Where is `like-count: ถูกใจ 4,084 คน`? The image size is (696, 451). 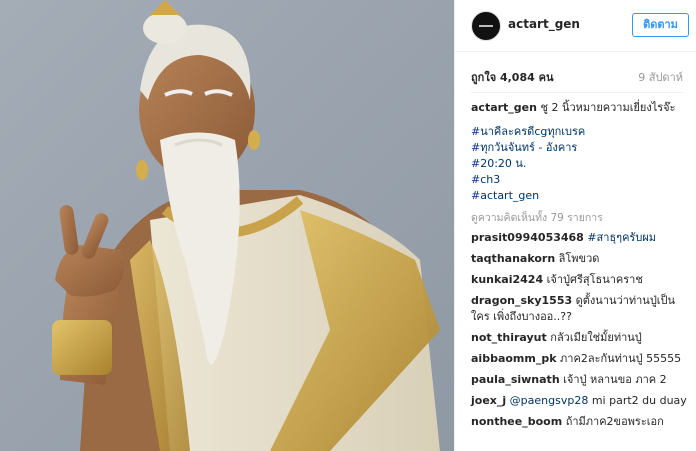 like-count: ถูกใจ 4,084 คน is located at coordinates (512, 77).